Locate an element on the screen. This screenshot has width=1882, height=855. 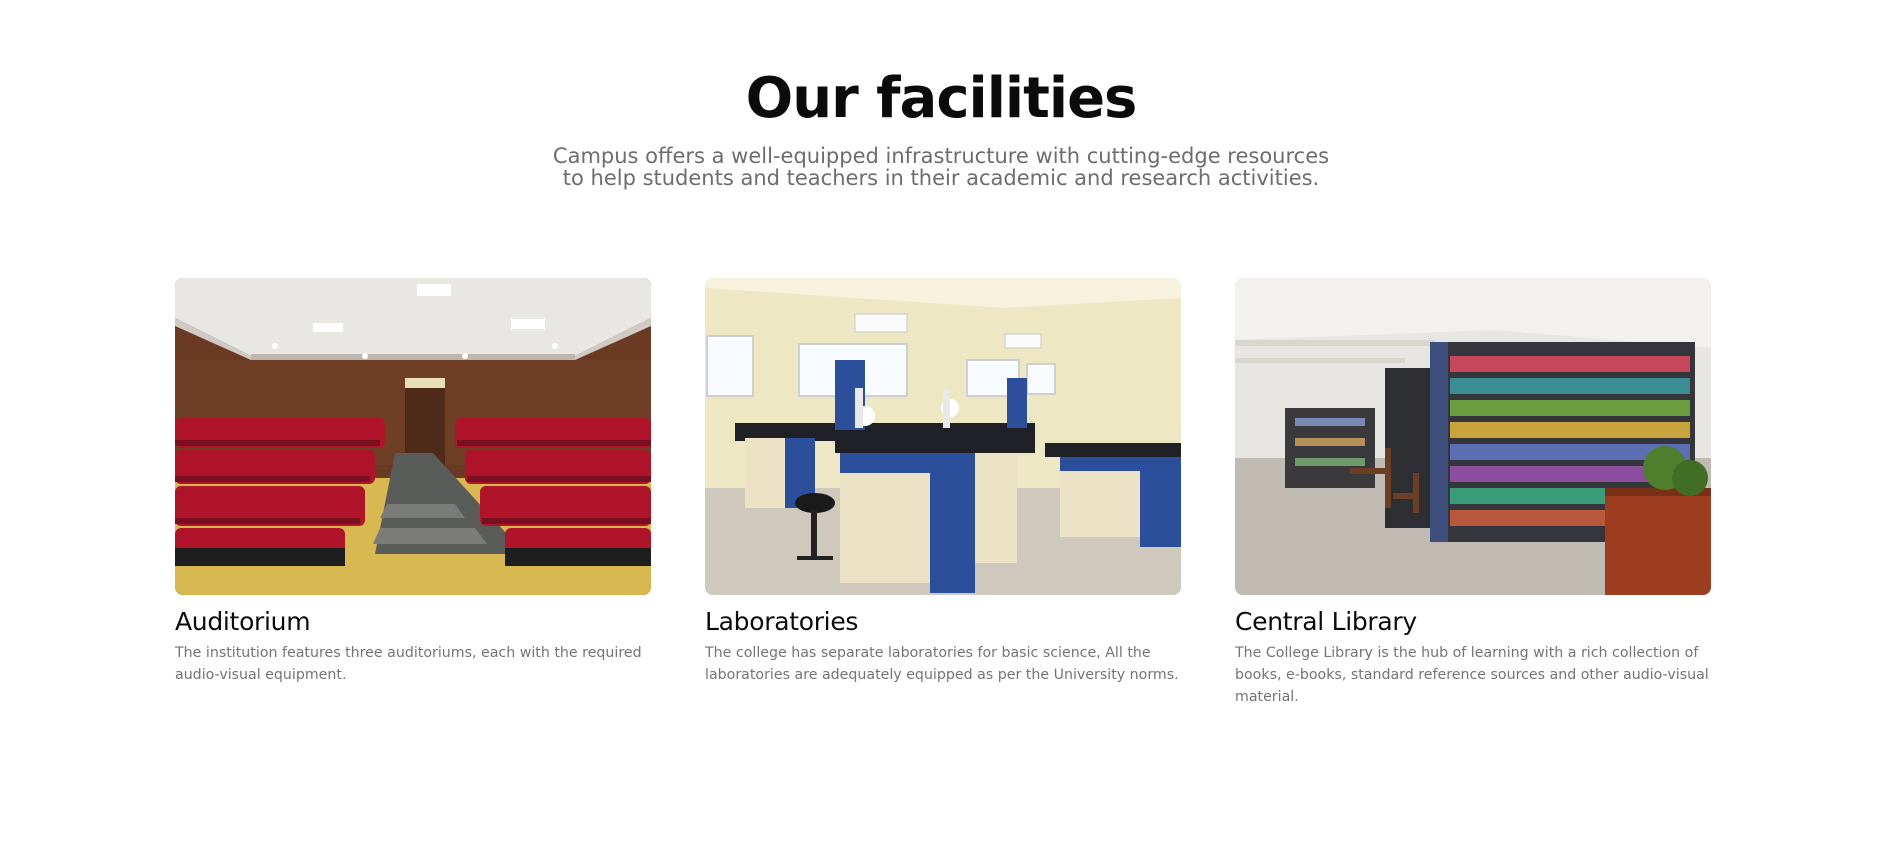
library-photo is located at coordinates (1473, 436).